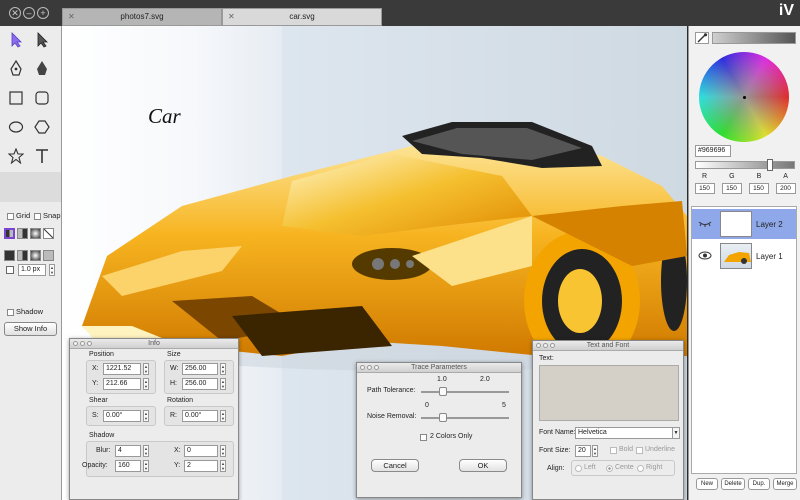 Image resolution: width=800 pixels, height=500 pixels. Describe the element at coordinates (42, 98) in the screenshot. I see `rounded-rectangle-tool` at that location.